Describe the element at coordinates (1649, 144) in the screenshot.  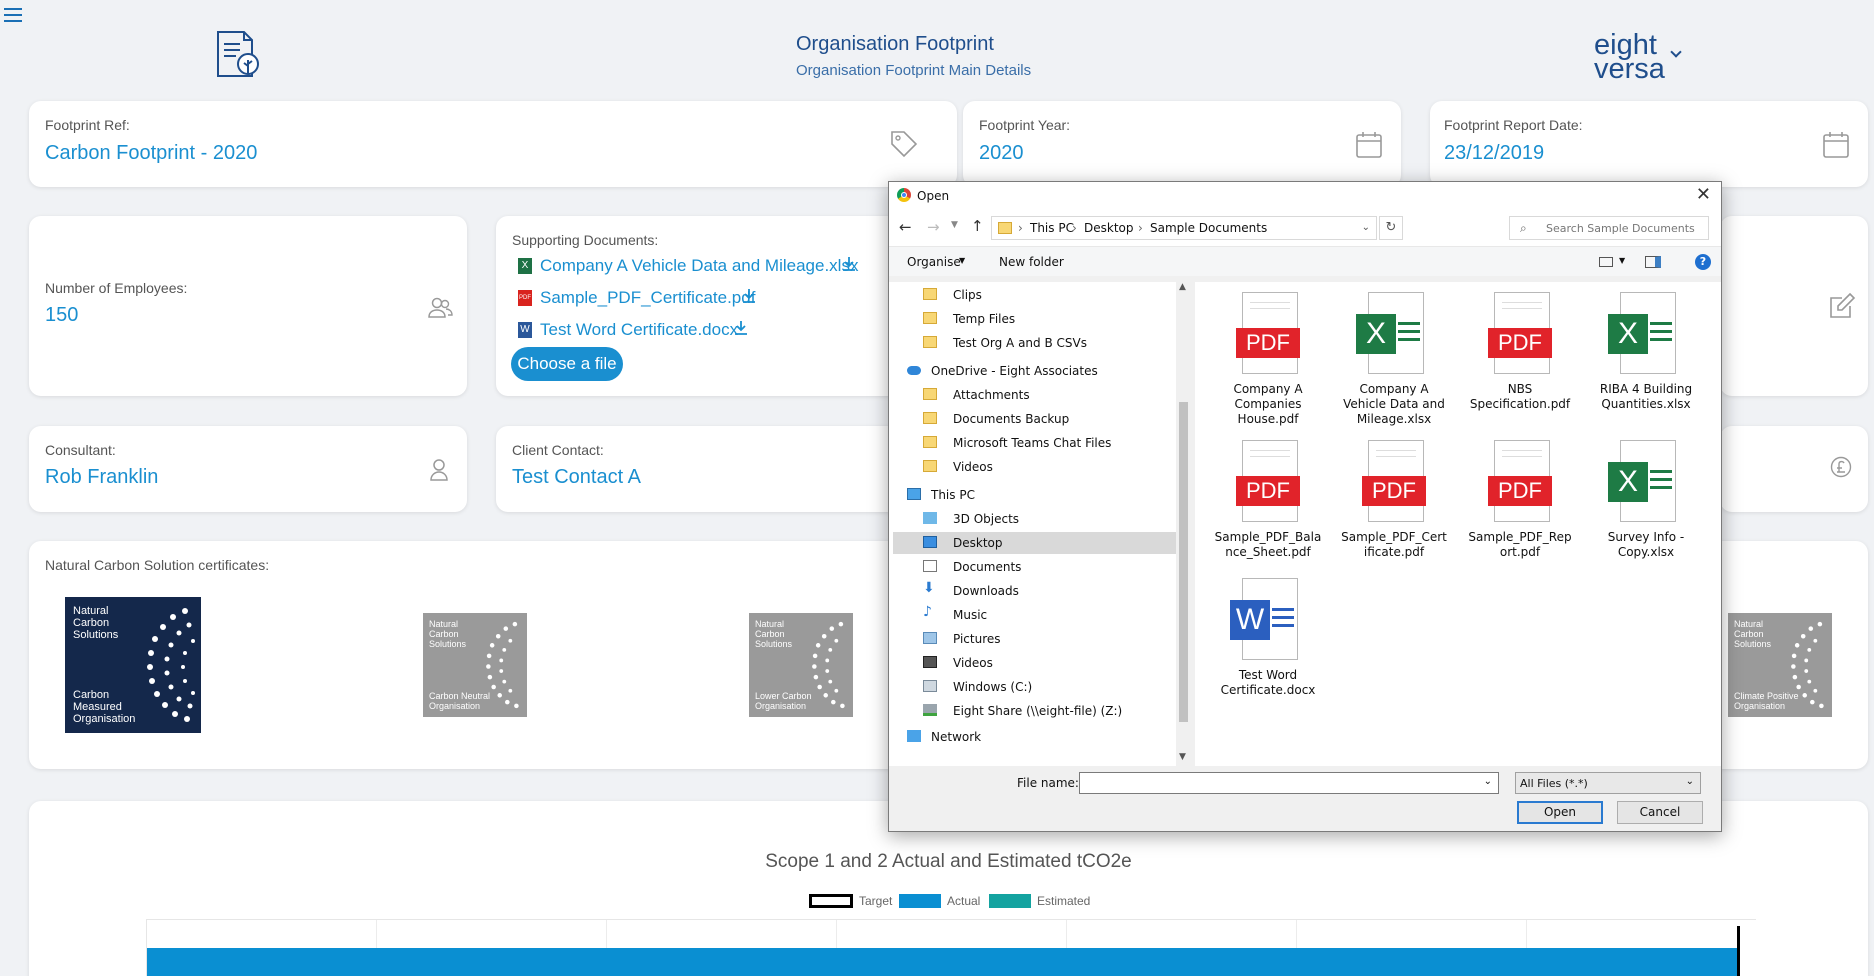
I see `footprint-report-date-card: Footprint Report Date: 23/12/2019` at that location.